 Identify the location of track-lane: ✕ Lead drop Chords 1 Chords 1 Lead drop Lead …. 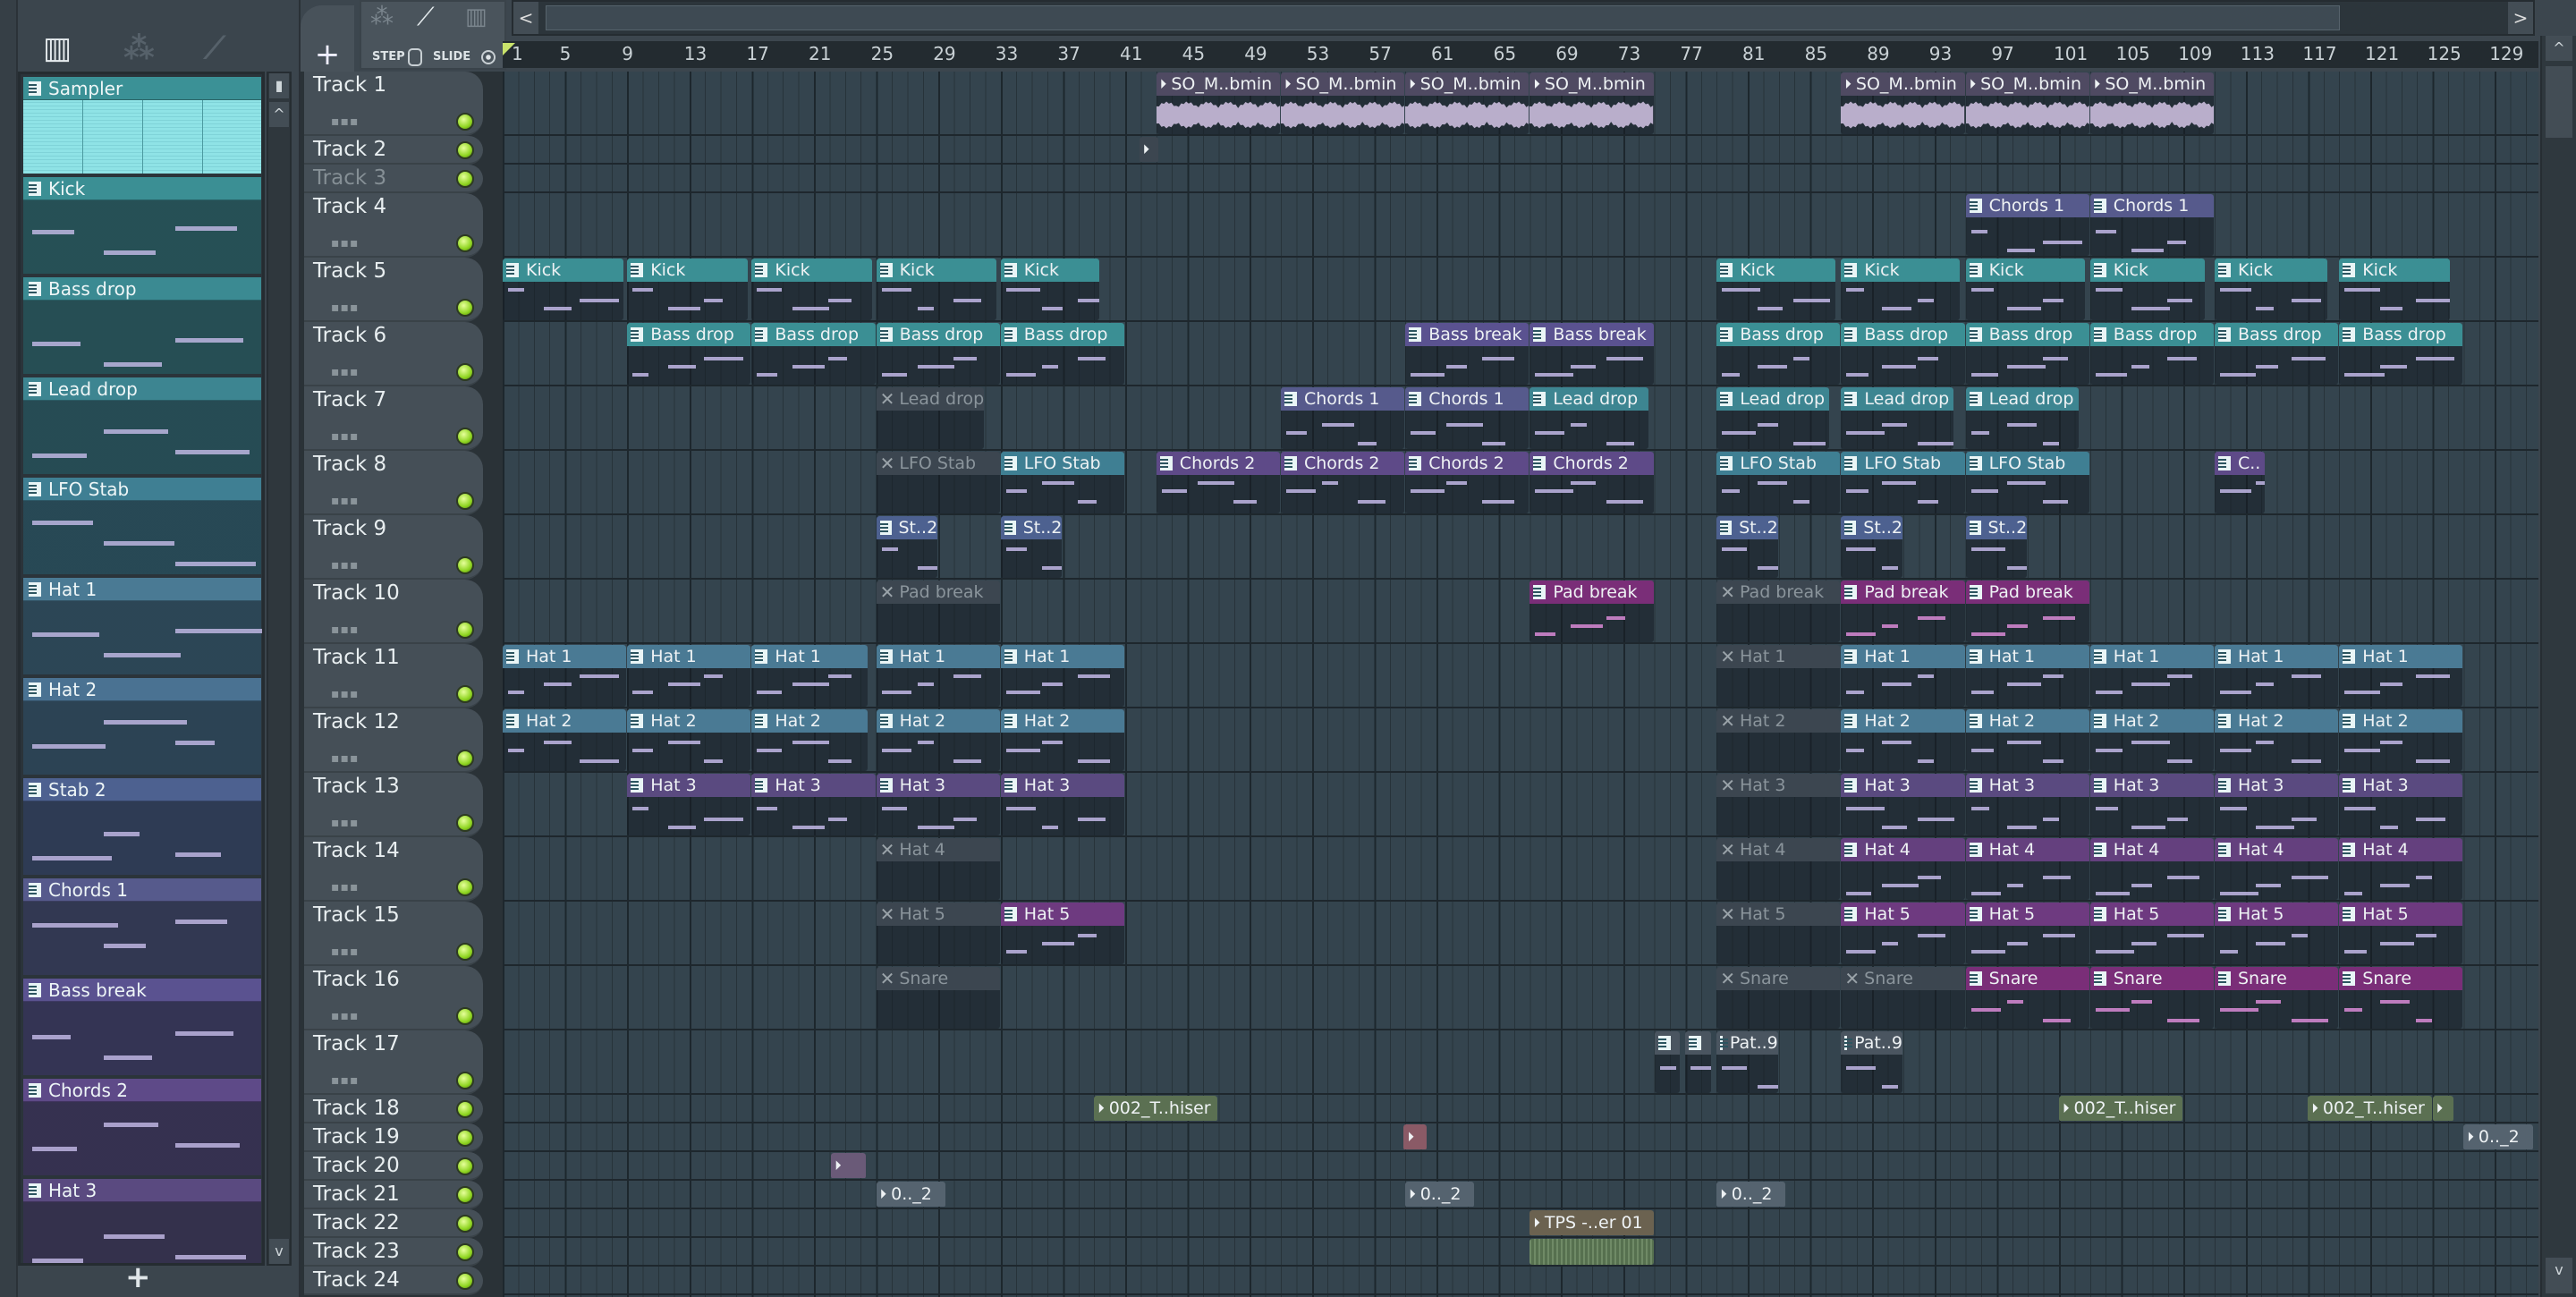
(1520, 418).